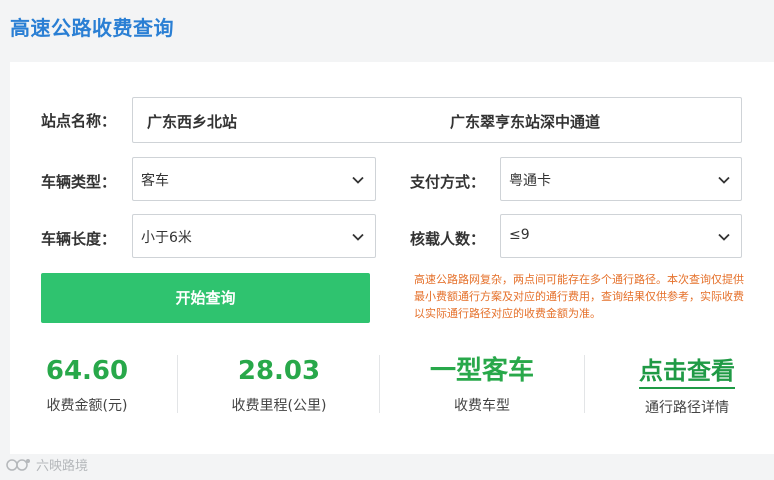  What do you see at coordinates (525, 121) in the screenshot?
I see `to-station: 广东翠亨东站深中通道` at bounding box center [525, 121].